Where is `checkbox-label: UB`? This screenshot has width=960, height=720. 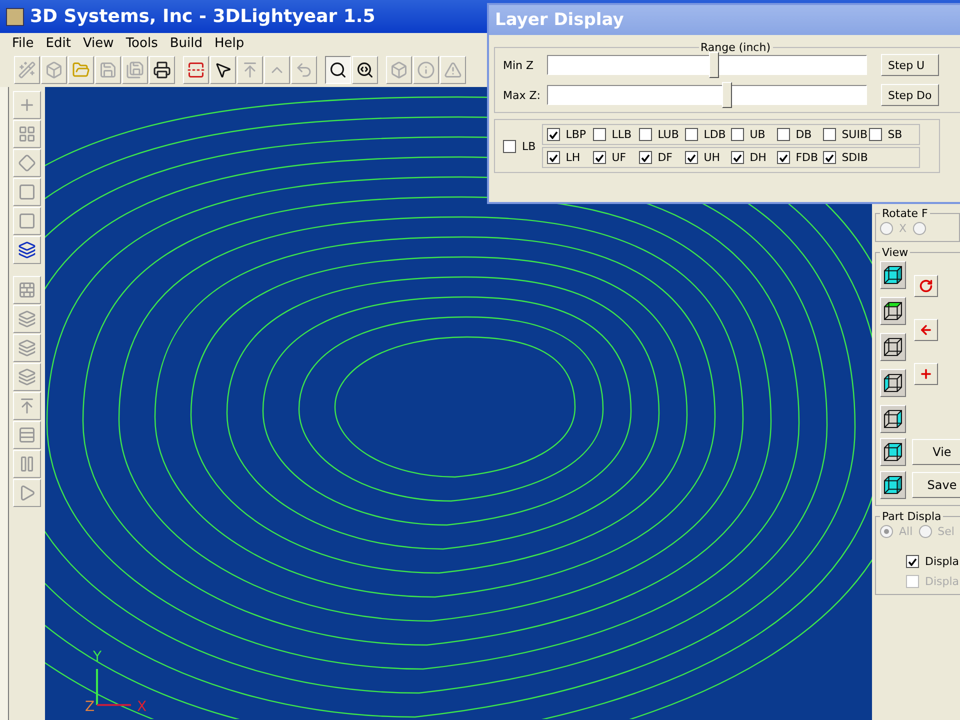
checkbox-label: UB is located at coordinates (758, 134).